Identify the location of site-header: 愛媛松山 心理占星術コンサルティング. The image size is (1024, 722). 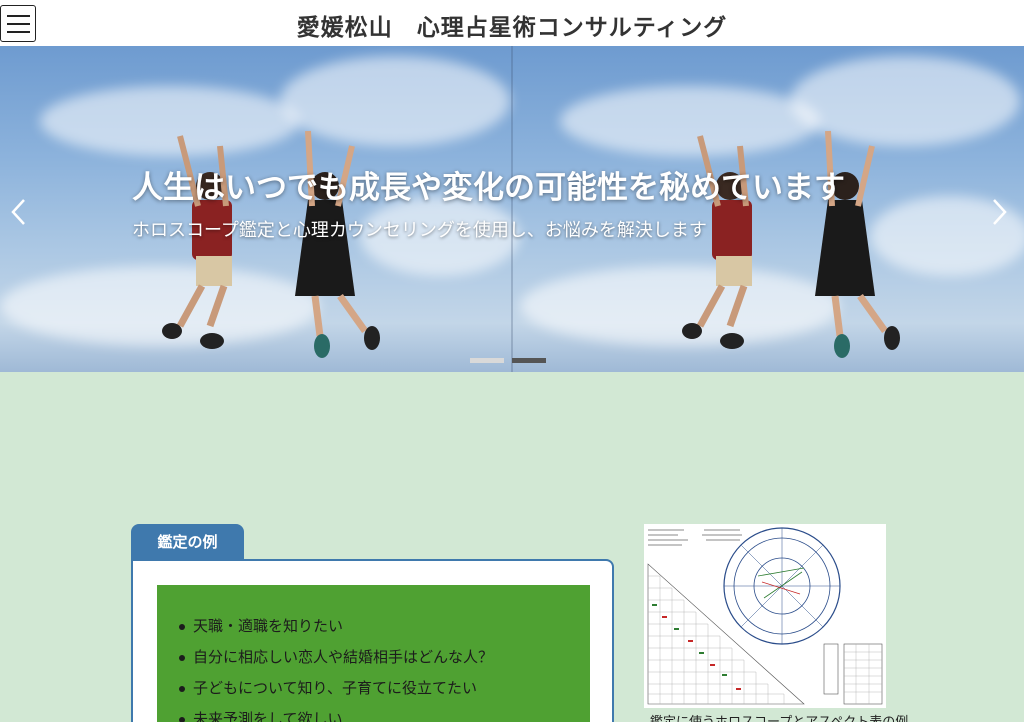
(512, 23).